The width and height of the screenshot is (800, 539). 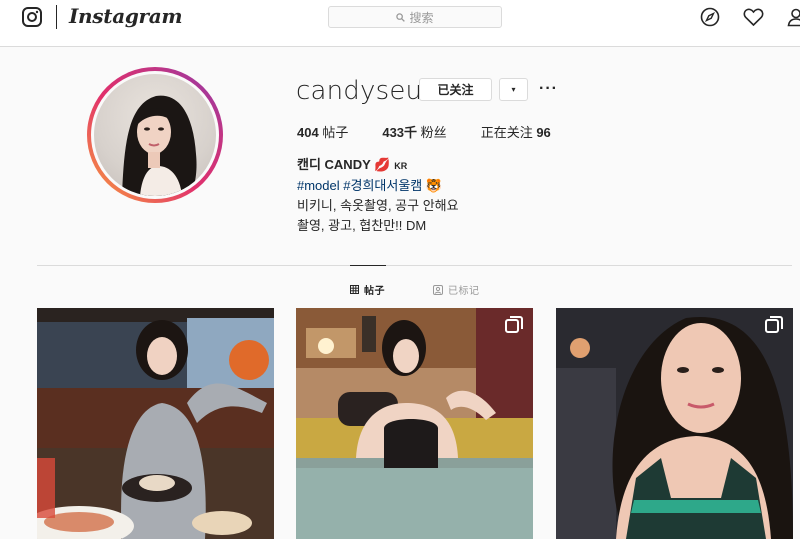 What do you see at coordinates (414, 265) in the screenshot?
I see `tabs-divider` at bounding box center [414, 265].